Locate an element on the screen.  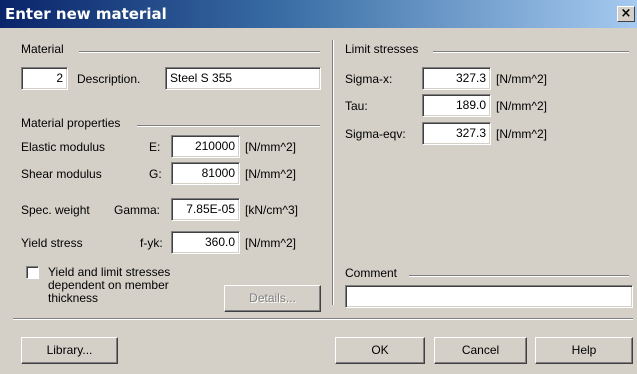
comment-field is located at coordinates (489, 296).